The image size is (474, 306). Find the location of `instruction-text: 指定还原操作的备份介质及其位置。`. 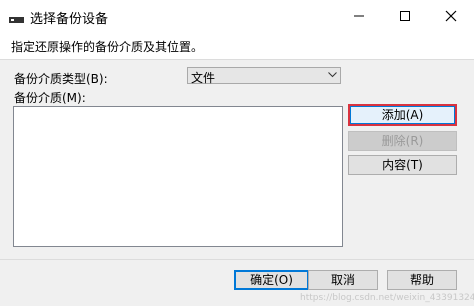

instruction-text: 指定还原操作的备份介质及其位置。 is located at coordinates (107, 47).